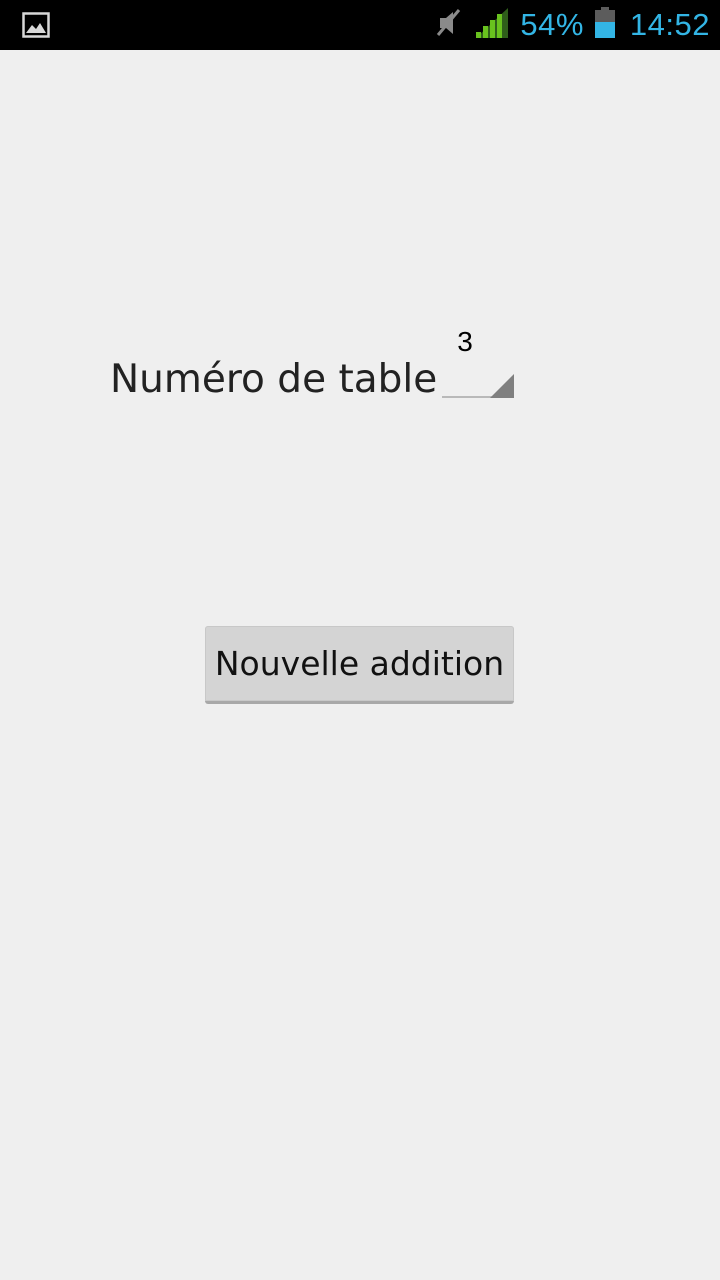 Image resolution: width=720 pixels, height=1280 pixels. I want to click on signal-bars-icon, so click(492, 25).